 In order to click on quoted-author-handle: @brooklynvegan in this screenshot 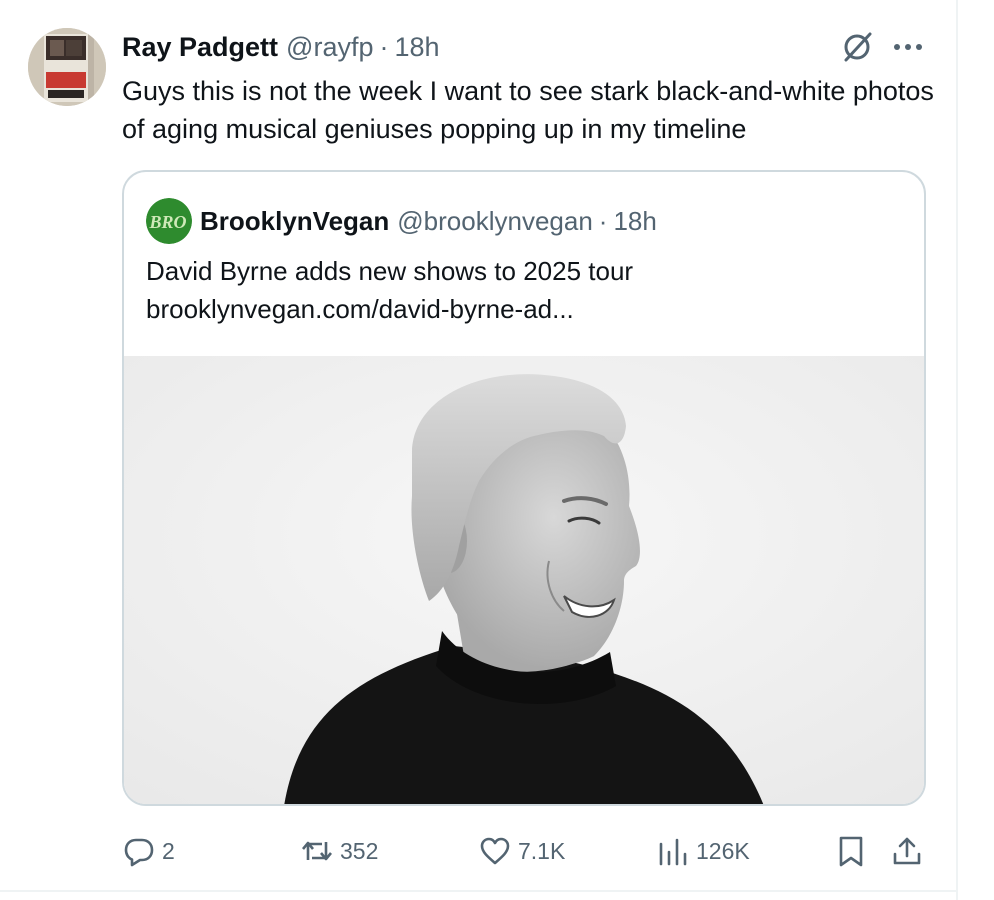, I will do `click(495, 221)`.